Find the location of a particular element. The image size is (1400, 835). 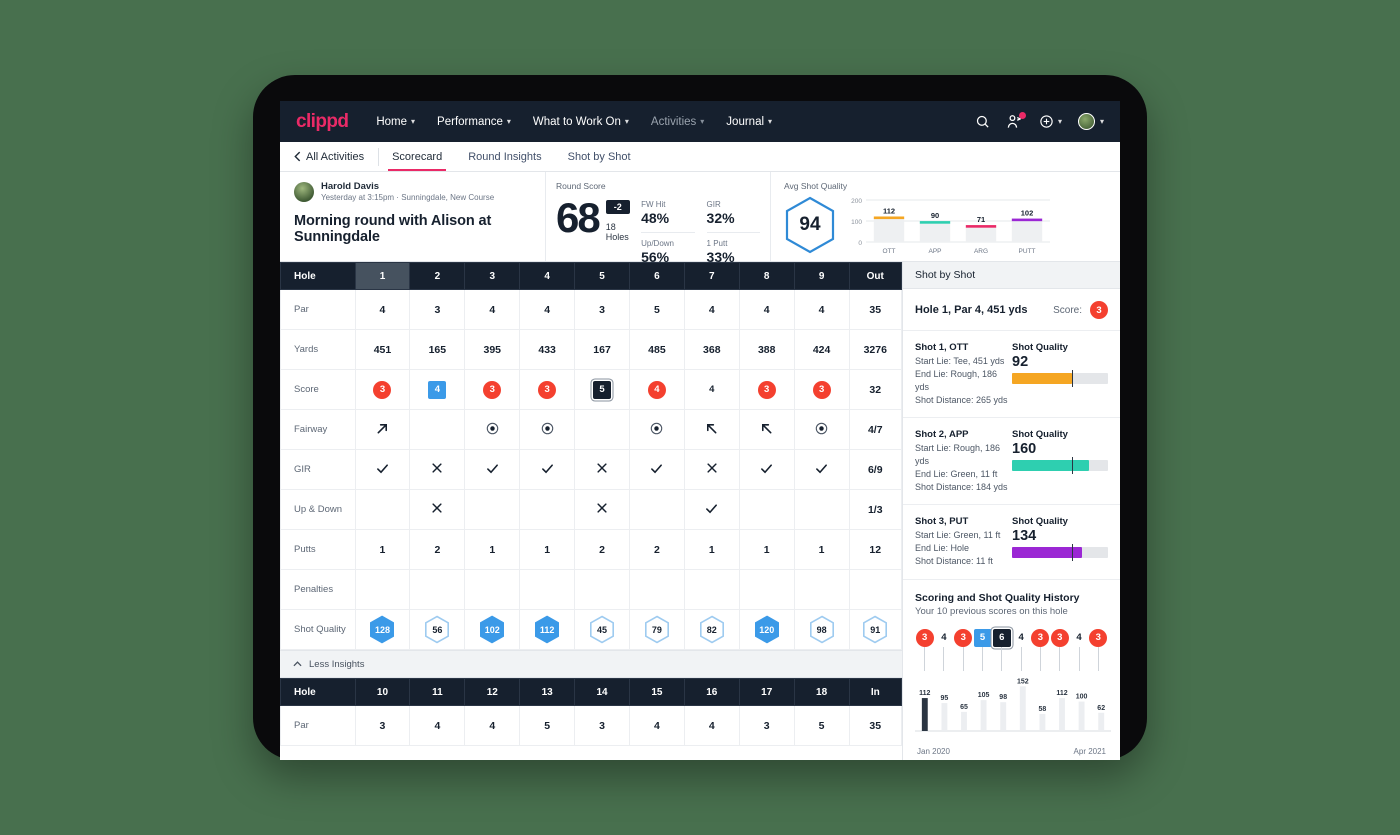

stat-value: 56% is located at coordinates (655, 257).